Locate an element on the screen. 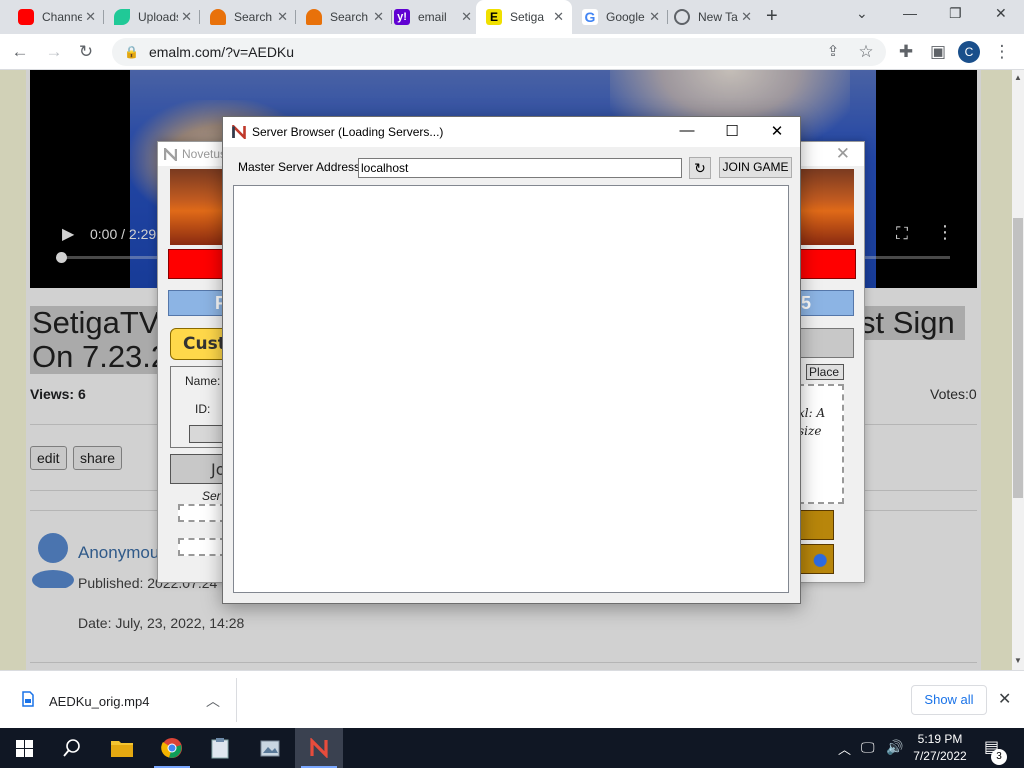 The height and width of the screenshot is (768, 1024). refresh-servers-button: ↻ is located at coordinates (700, 168).